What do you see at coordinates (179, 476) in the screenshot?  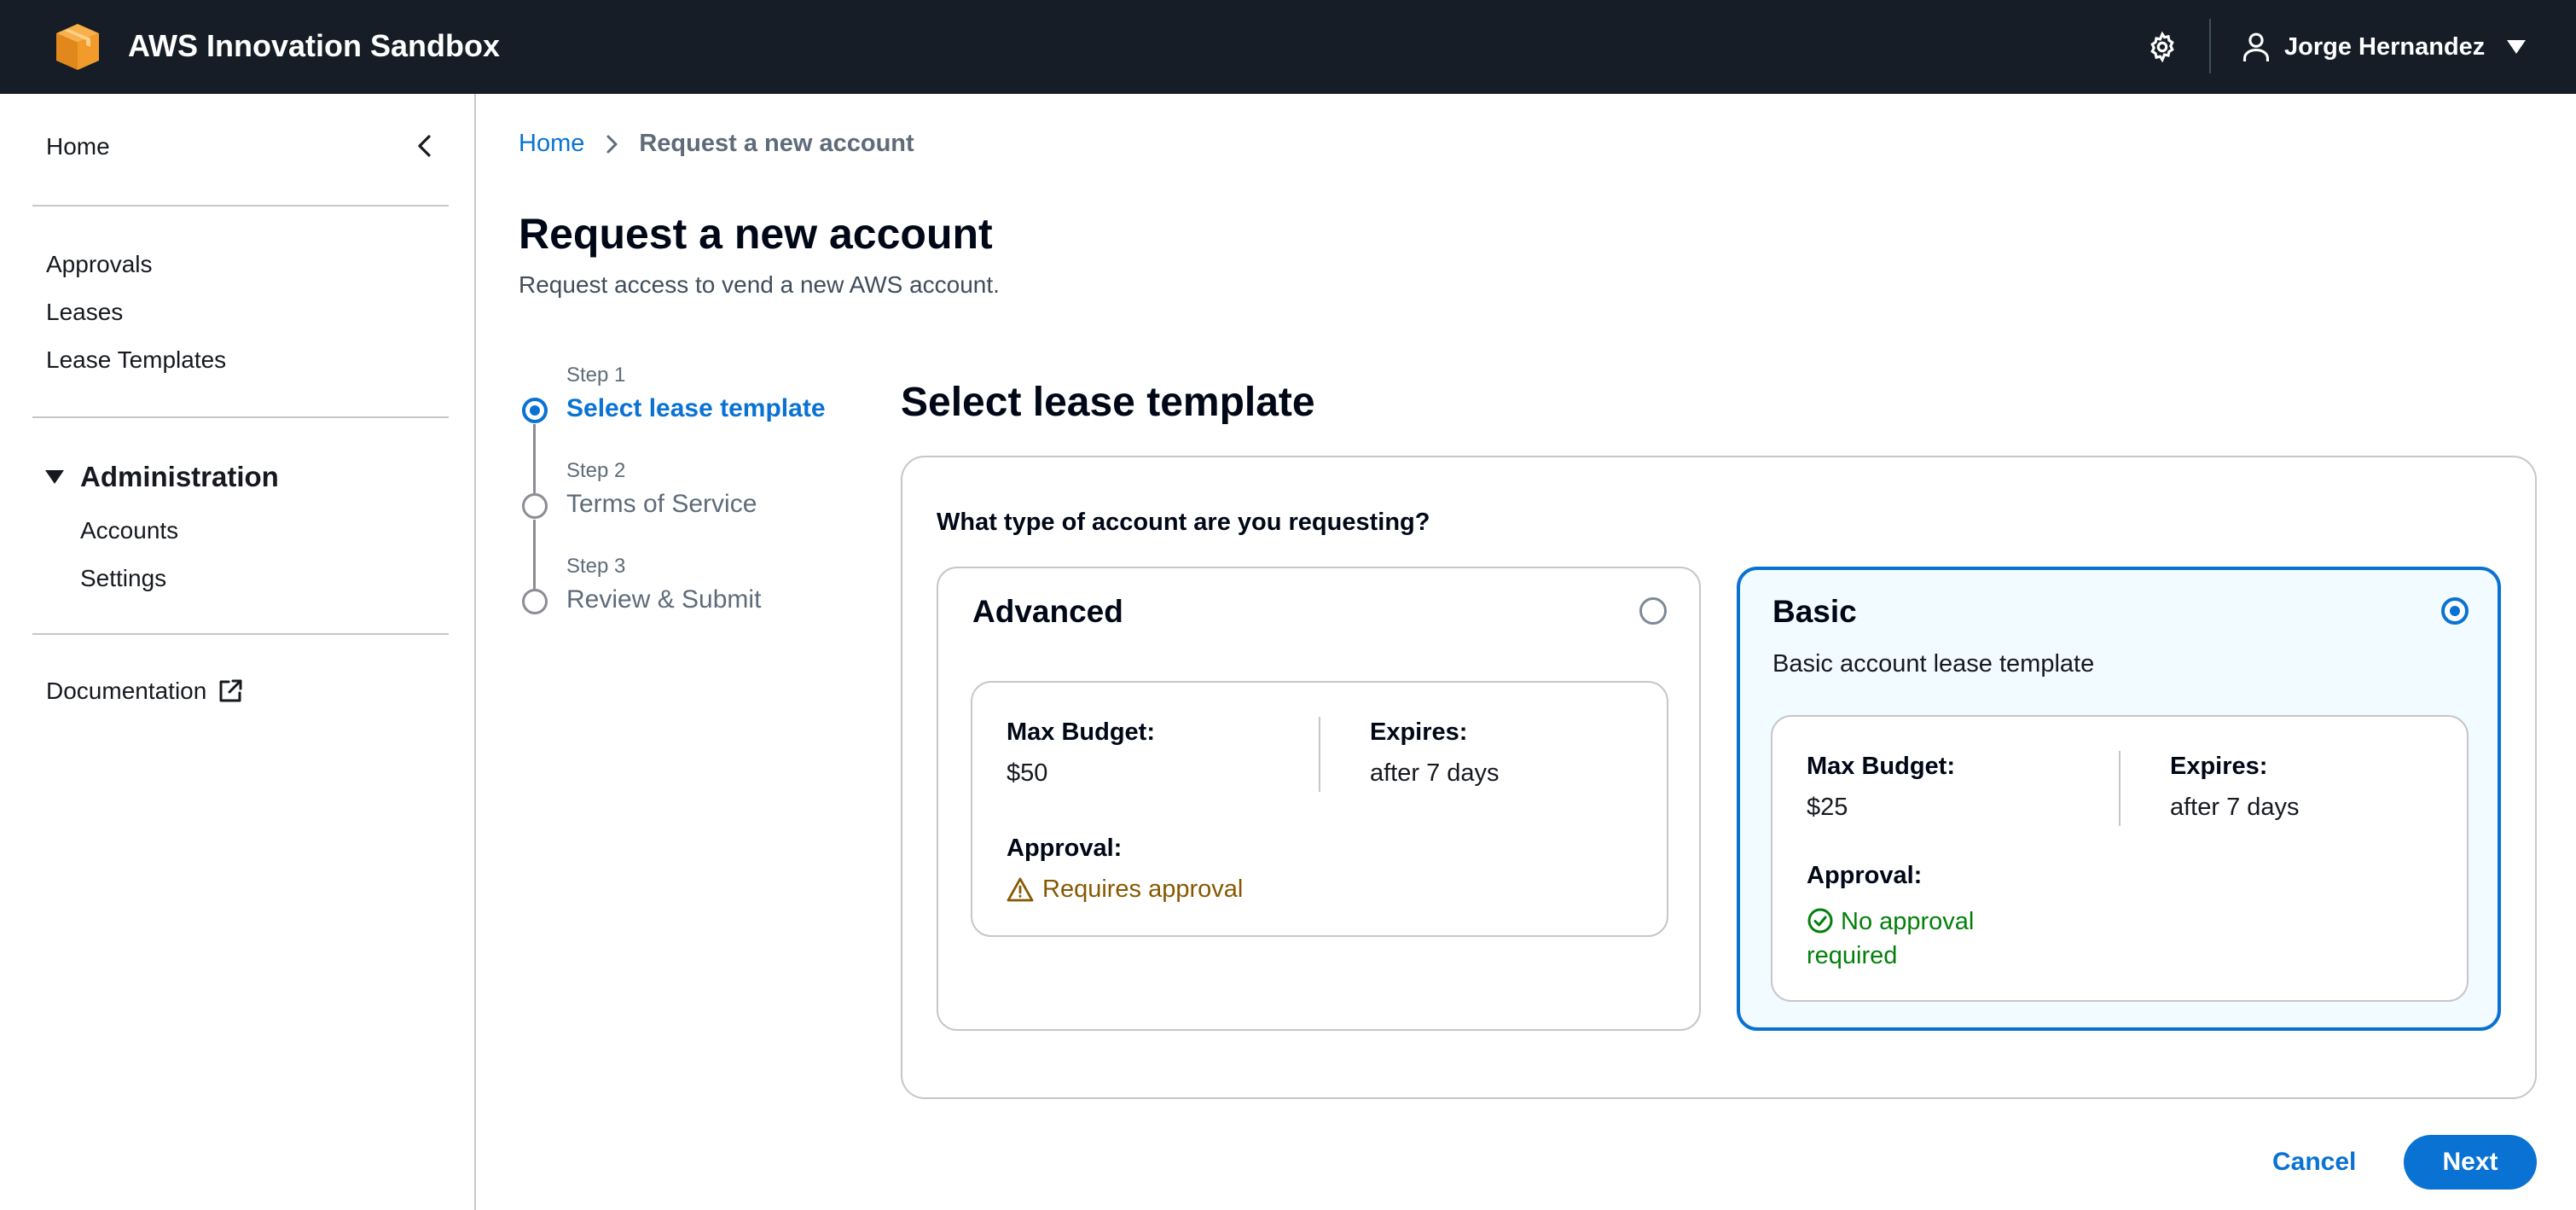 I see `sidebar-section-label: Administration` at bounding box center [179, 476].